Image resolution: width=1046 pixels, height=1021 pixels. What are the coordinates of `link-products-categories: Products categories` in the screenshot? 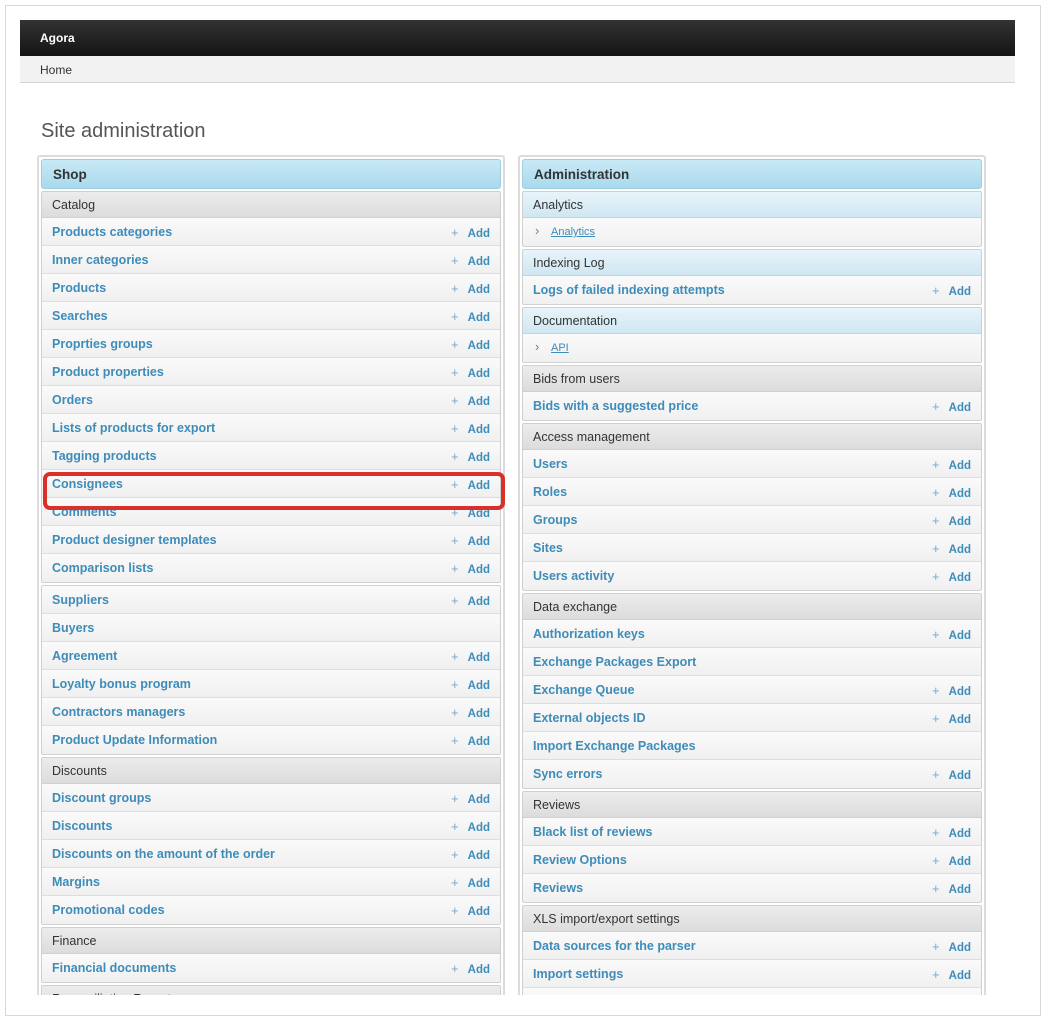 It's located at (112, 232).